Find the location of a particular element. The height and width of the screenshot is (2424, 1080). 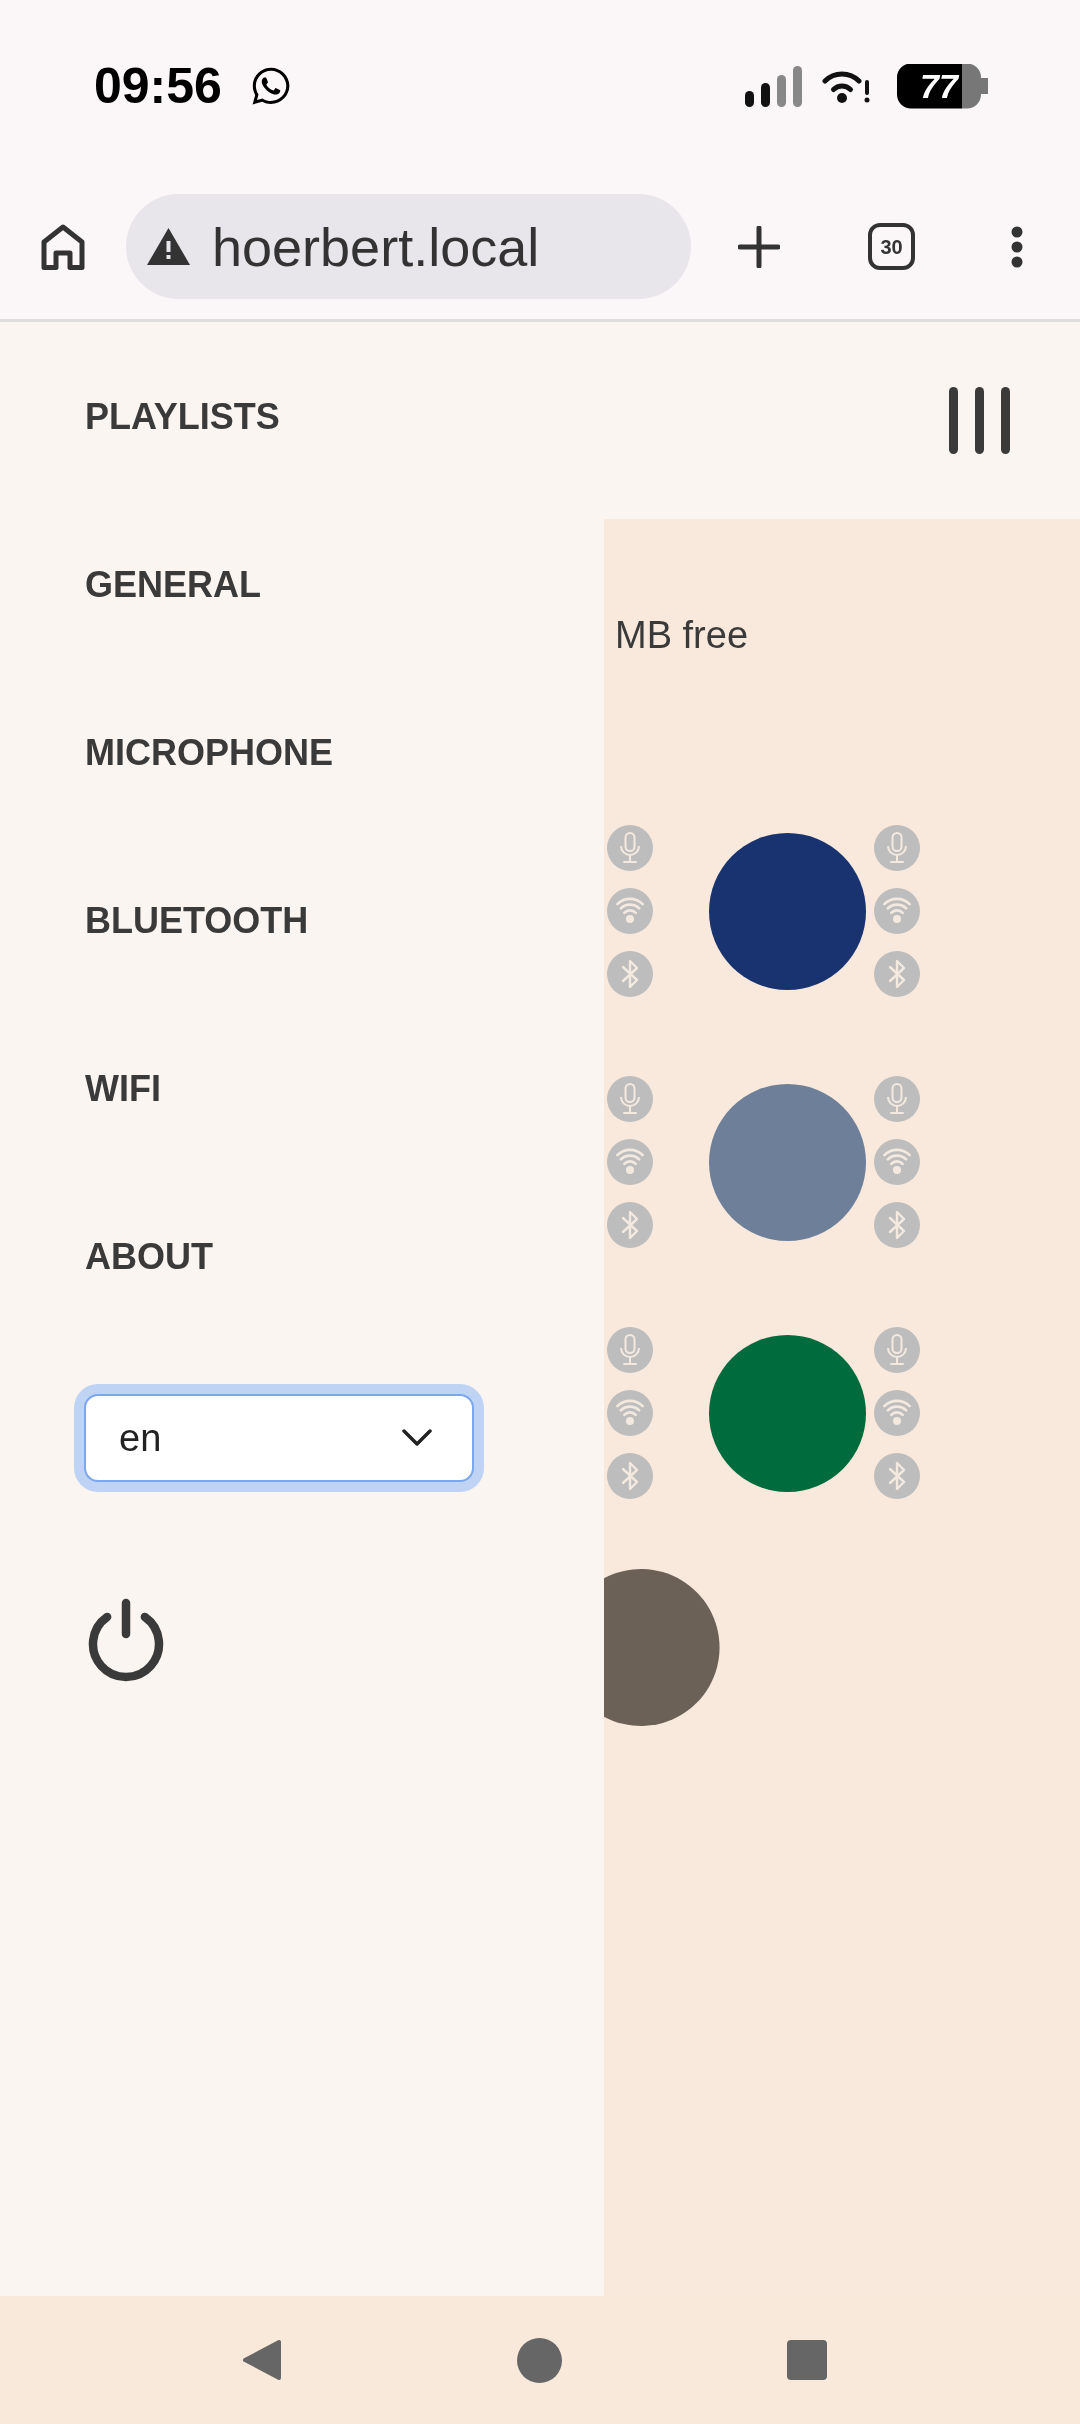

drawer-menu-item: BLUETOOTH is located at coordinates (197, 921).